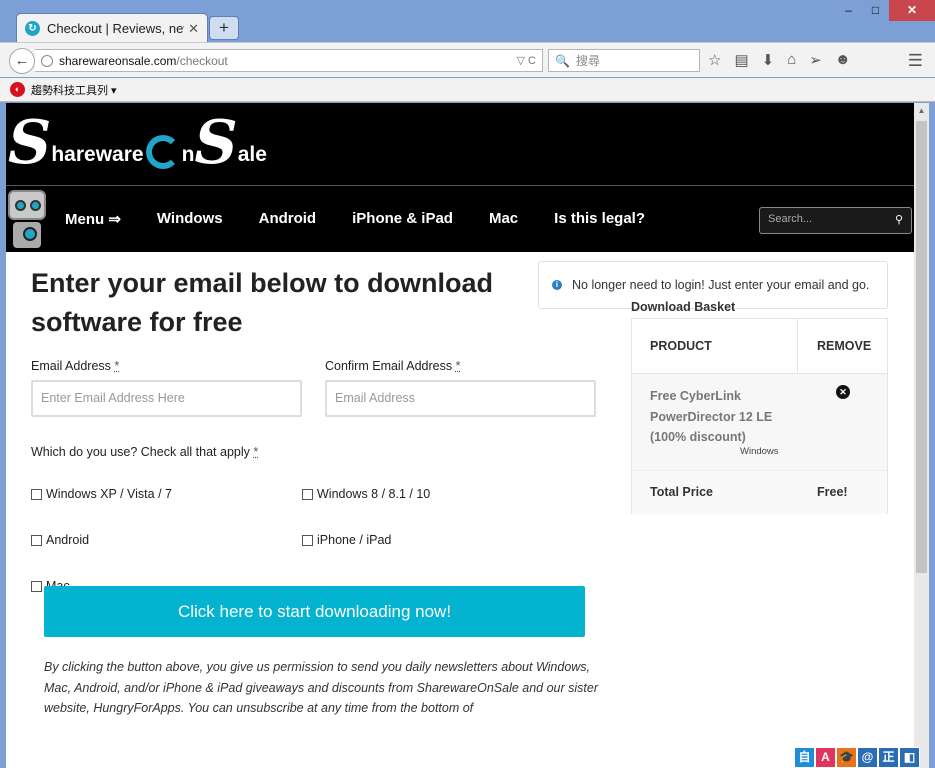  Describe the element at coordinates (467, 21) in the screenshot. I see `tab-strip: ↻ Checkout | Reviews, news... ✕ + – □ ✕` at that location.